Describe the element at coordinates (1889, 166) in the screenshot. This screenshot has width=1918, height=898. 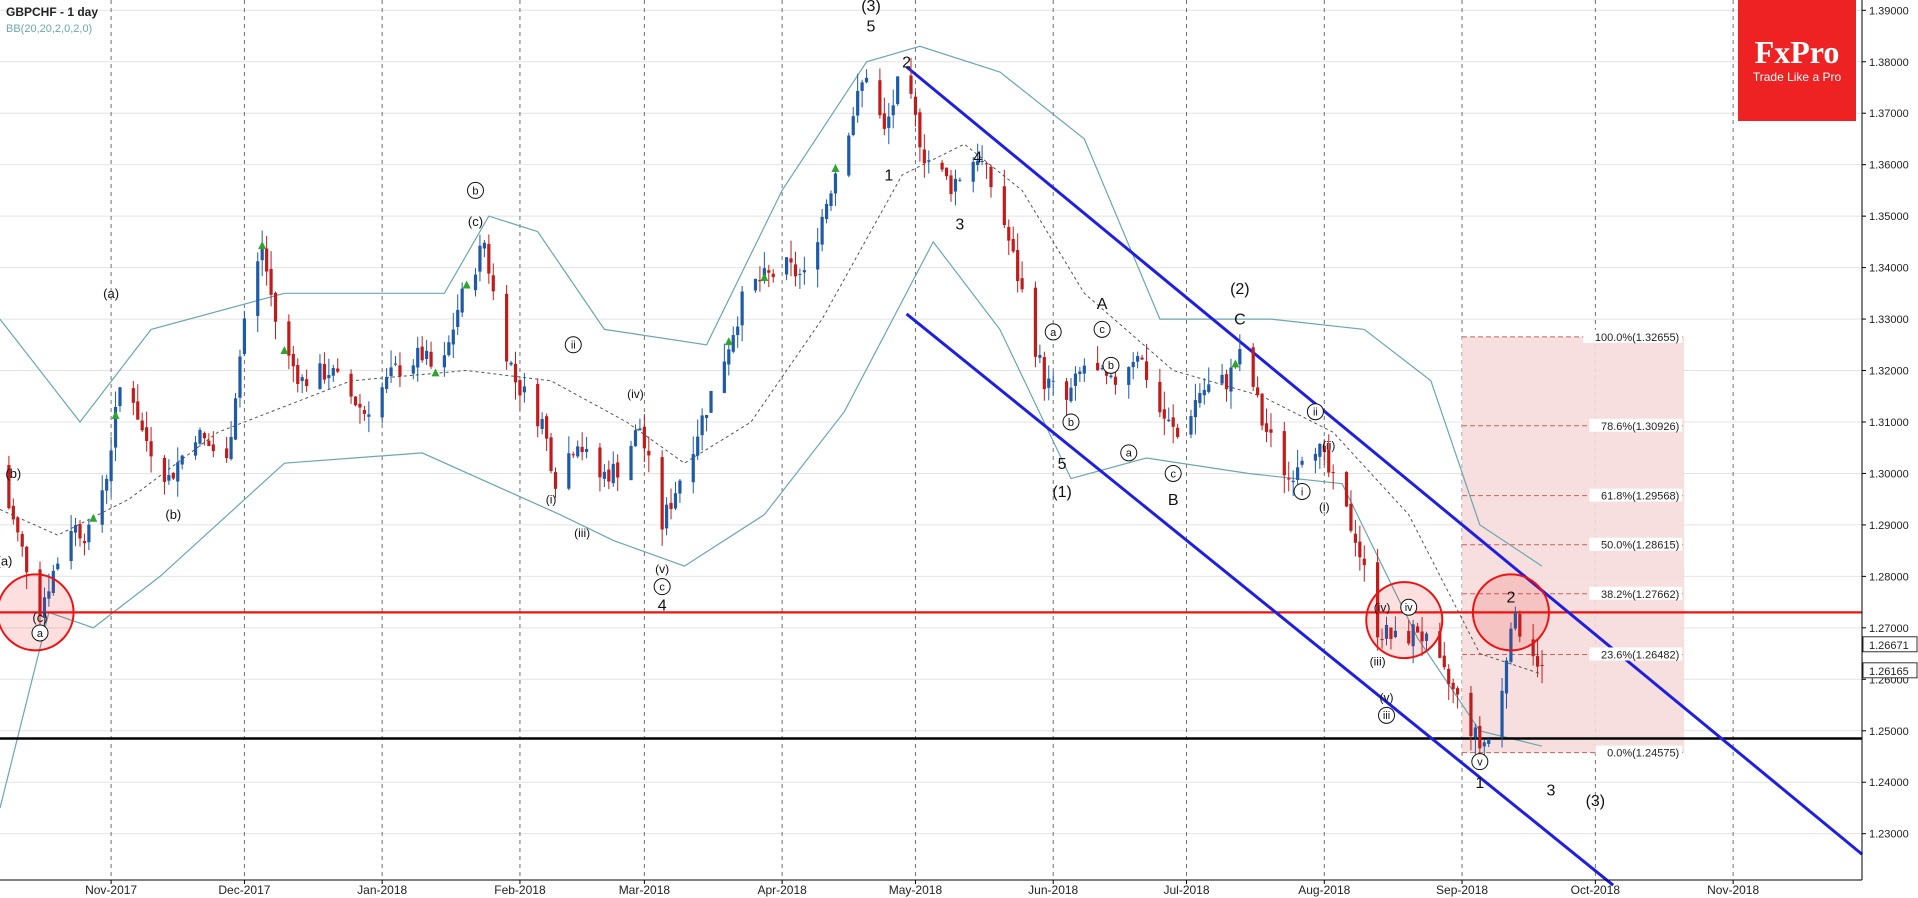
I see `price-tick-label: 1.36000` at that location.